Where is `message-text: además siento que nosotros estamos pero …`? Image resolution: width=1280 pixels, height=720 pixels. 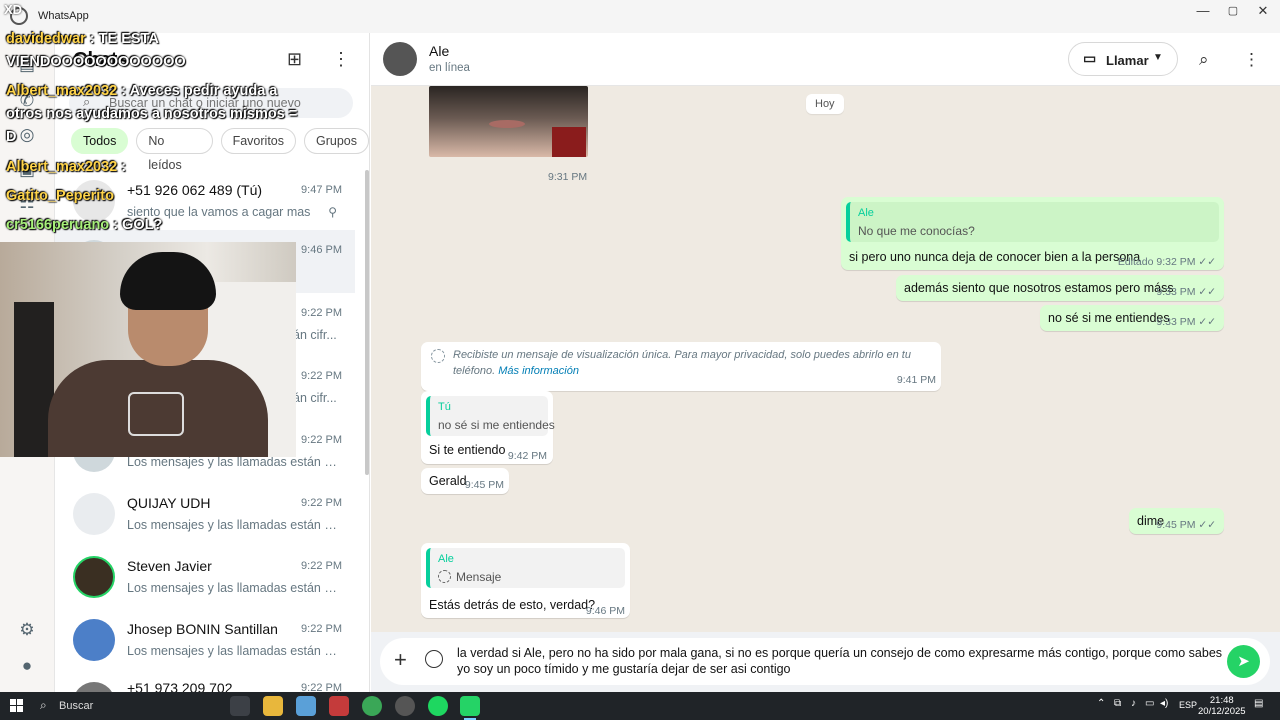
message-text: además siento que nosotros estamos pero … is located at coordinates (1039, 288).